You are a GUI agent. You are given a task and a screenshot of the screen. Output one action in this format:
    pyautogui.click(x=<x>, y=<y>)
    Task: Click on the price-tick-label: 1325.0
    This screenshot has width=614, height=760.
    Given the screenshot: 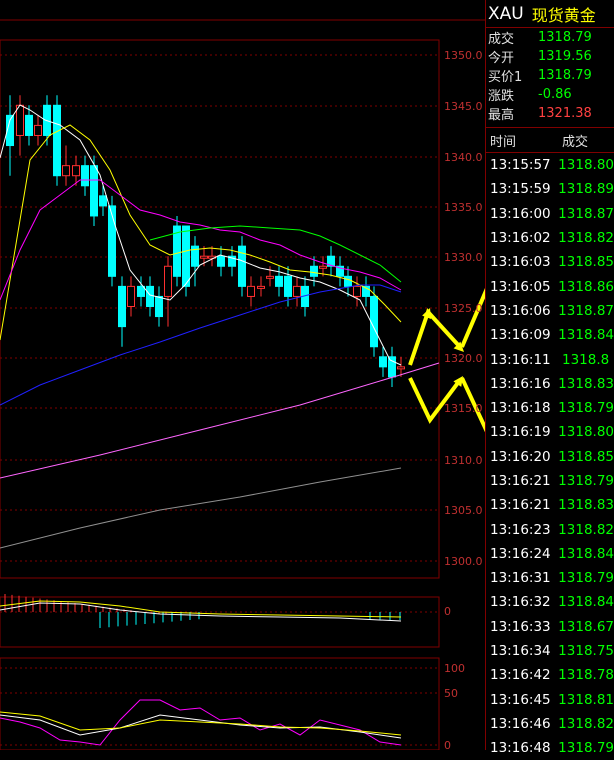 What is the action you would take?
    pyautogui.click(x=463, y=308)
    